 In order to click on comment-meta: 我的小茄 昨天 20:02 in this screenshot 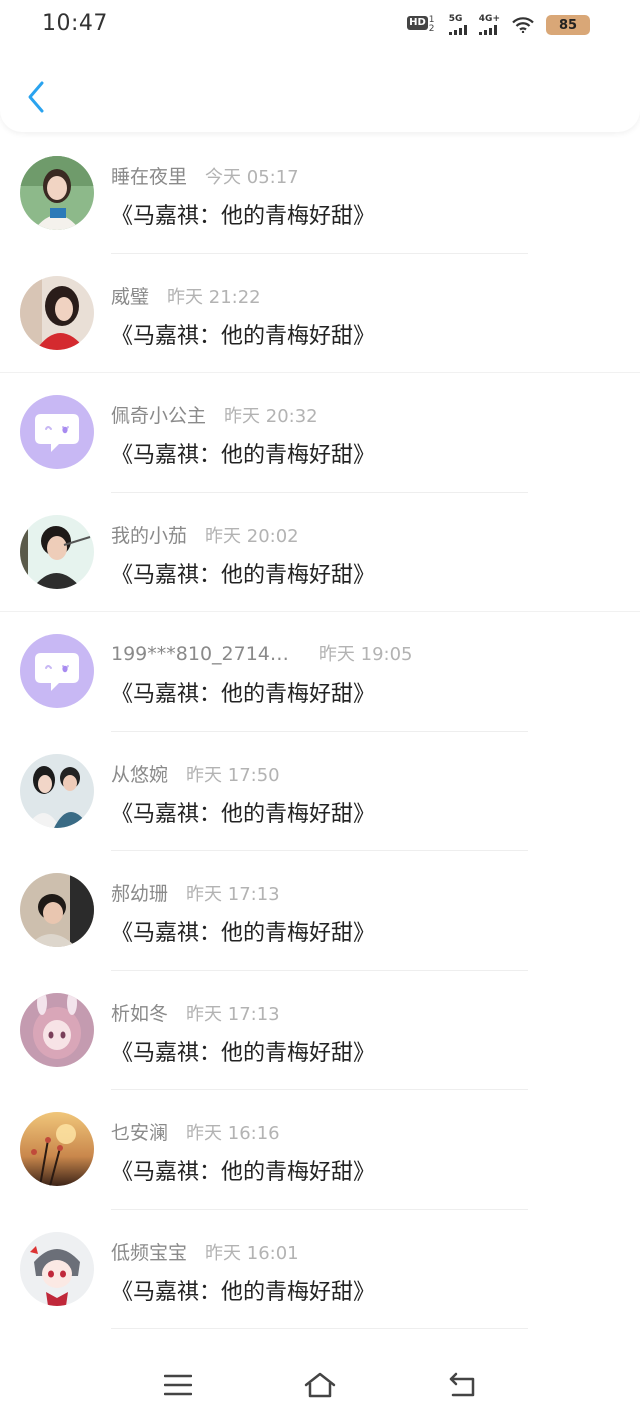, I will do `click(205, 534)`.